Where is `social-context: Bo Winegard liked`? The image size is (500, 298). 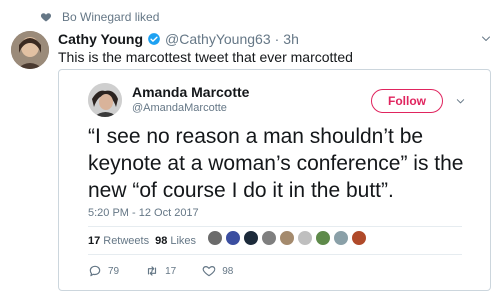 social-context: Bo Winegard liked is located at coordinates (99, 17).